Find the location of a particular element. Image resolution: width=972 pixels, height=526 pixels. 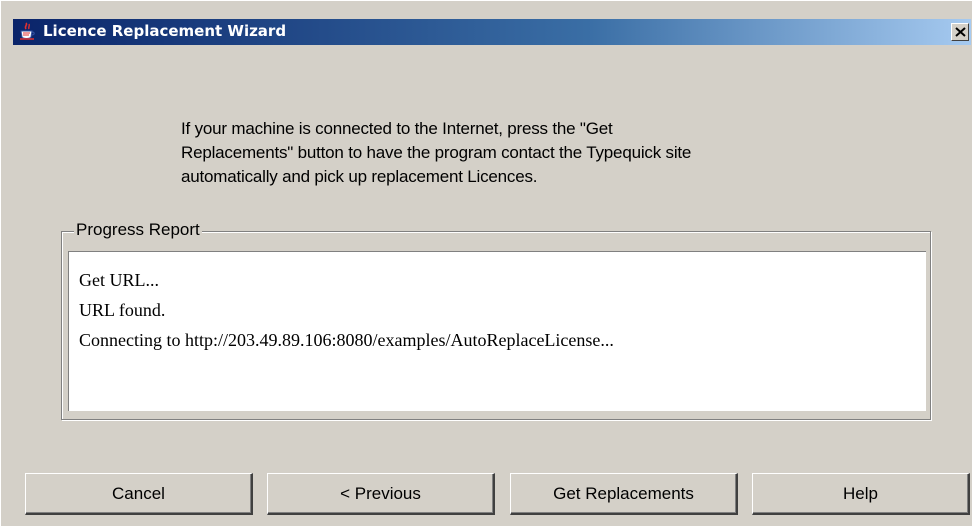

title-bar: Licence Replacement Wizard is located at coordinates (492, 32).